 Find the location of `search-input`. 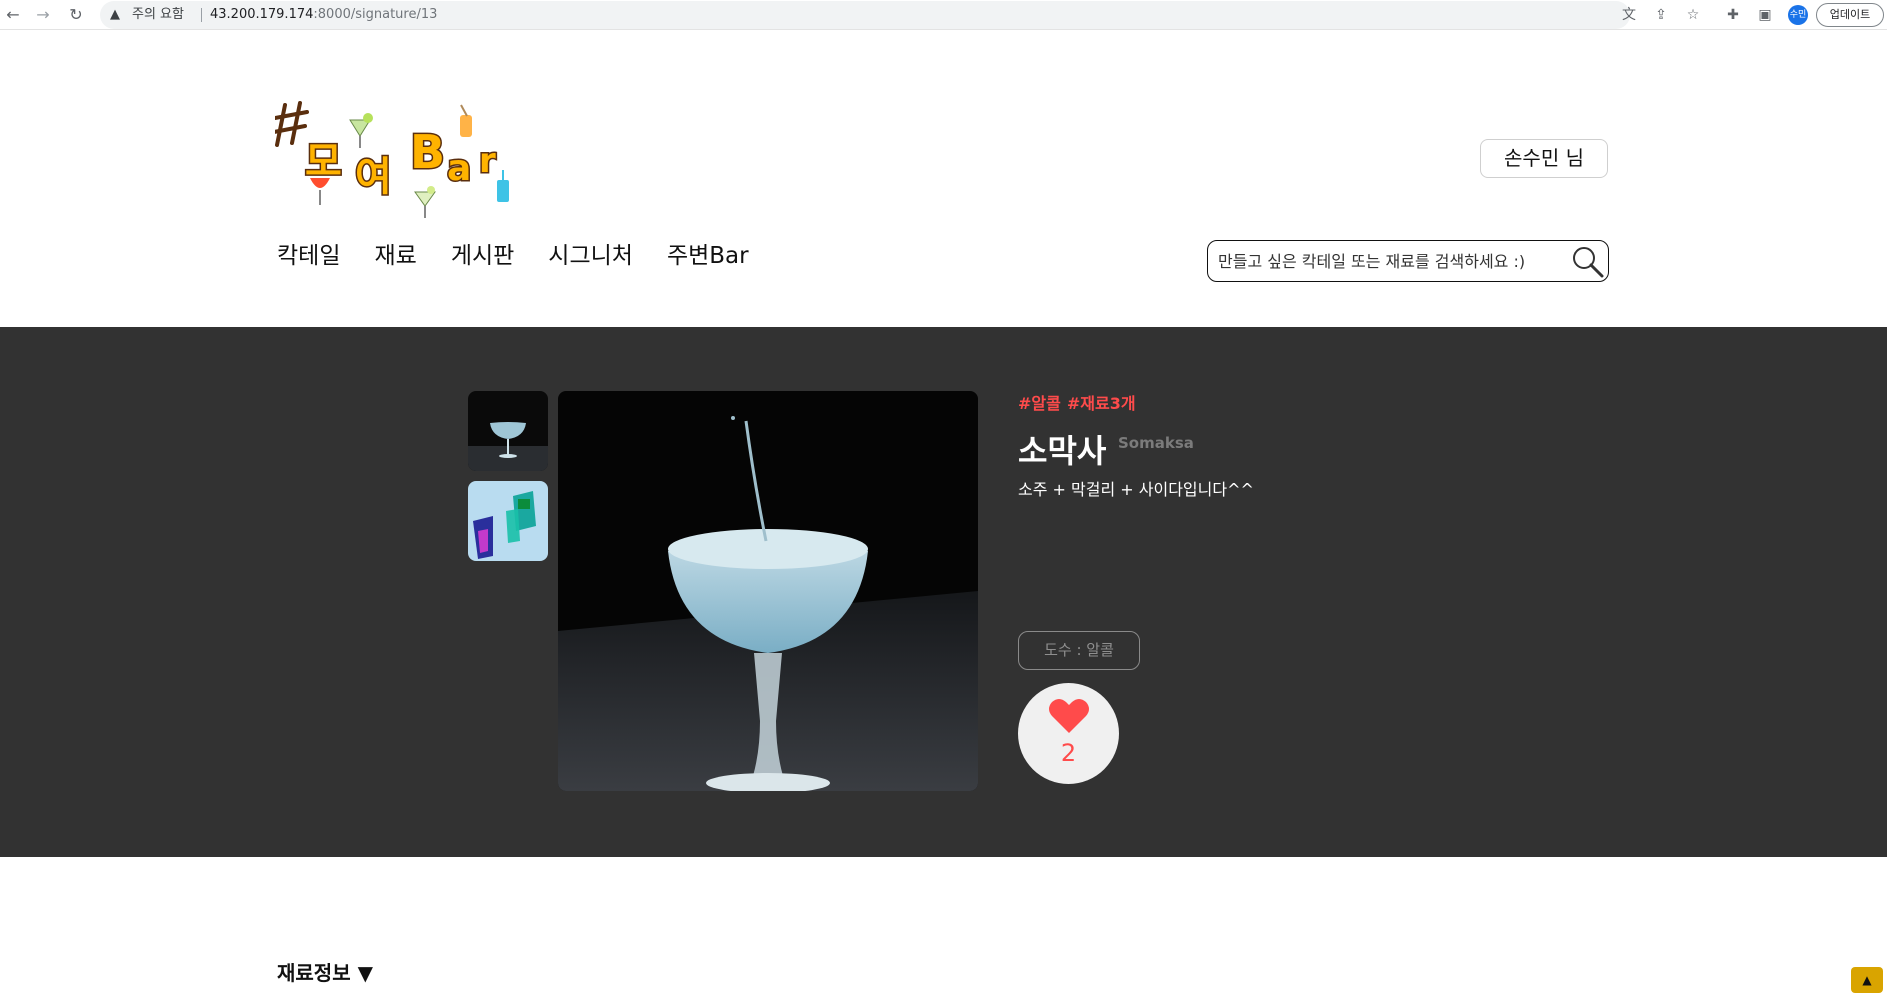

search-input is located at coordinates (1394, 261).